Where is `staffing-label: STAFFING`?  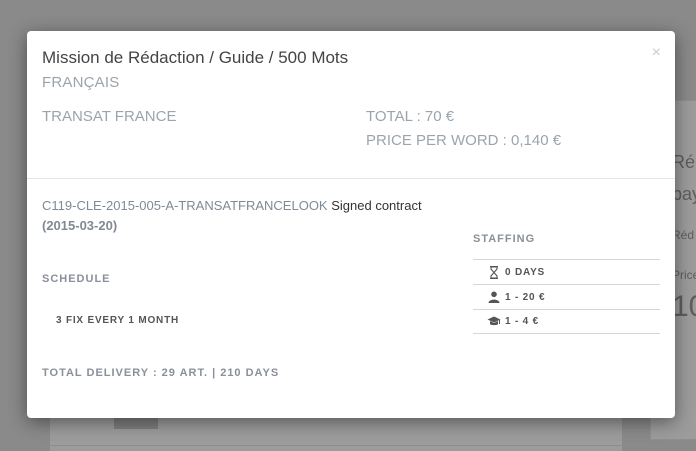 staffing-label: STAFFING is located at coordinates (504, 239).